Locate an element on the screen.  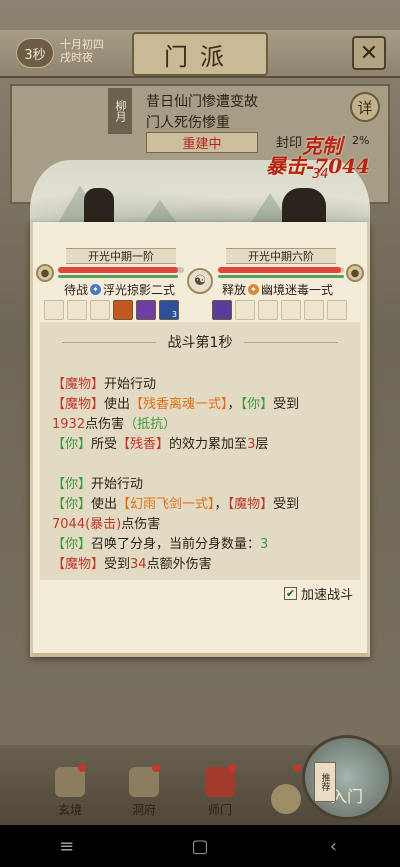
player-stance: 待战 ✦ 浮光掠影二式 is located at coordinates (119, 289).